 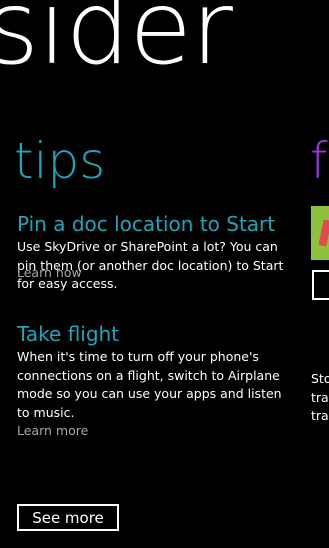 I want to click on next-panel-checkbox, so click(x=320, y=285).